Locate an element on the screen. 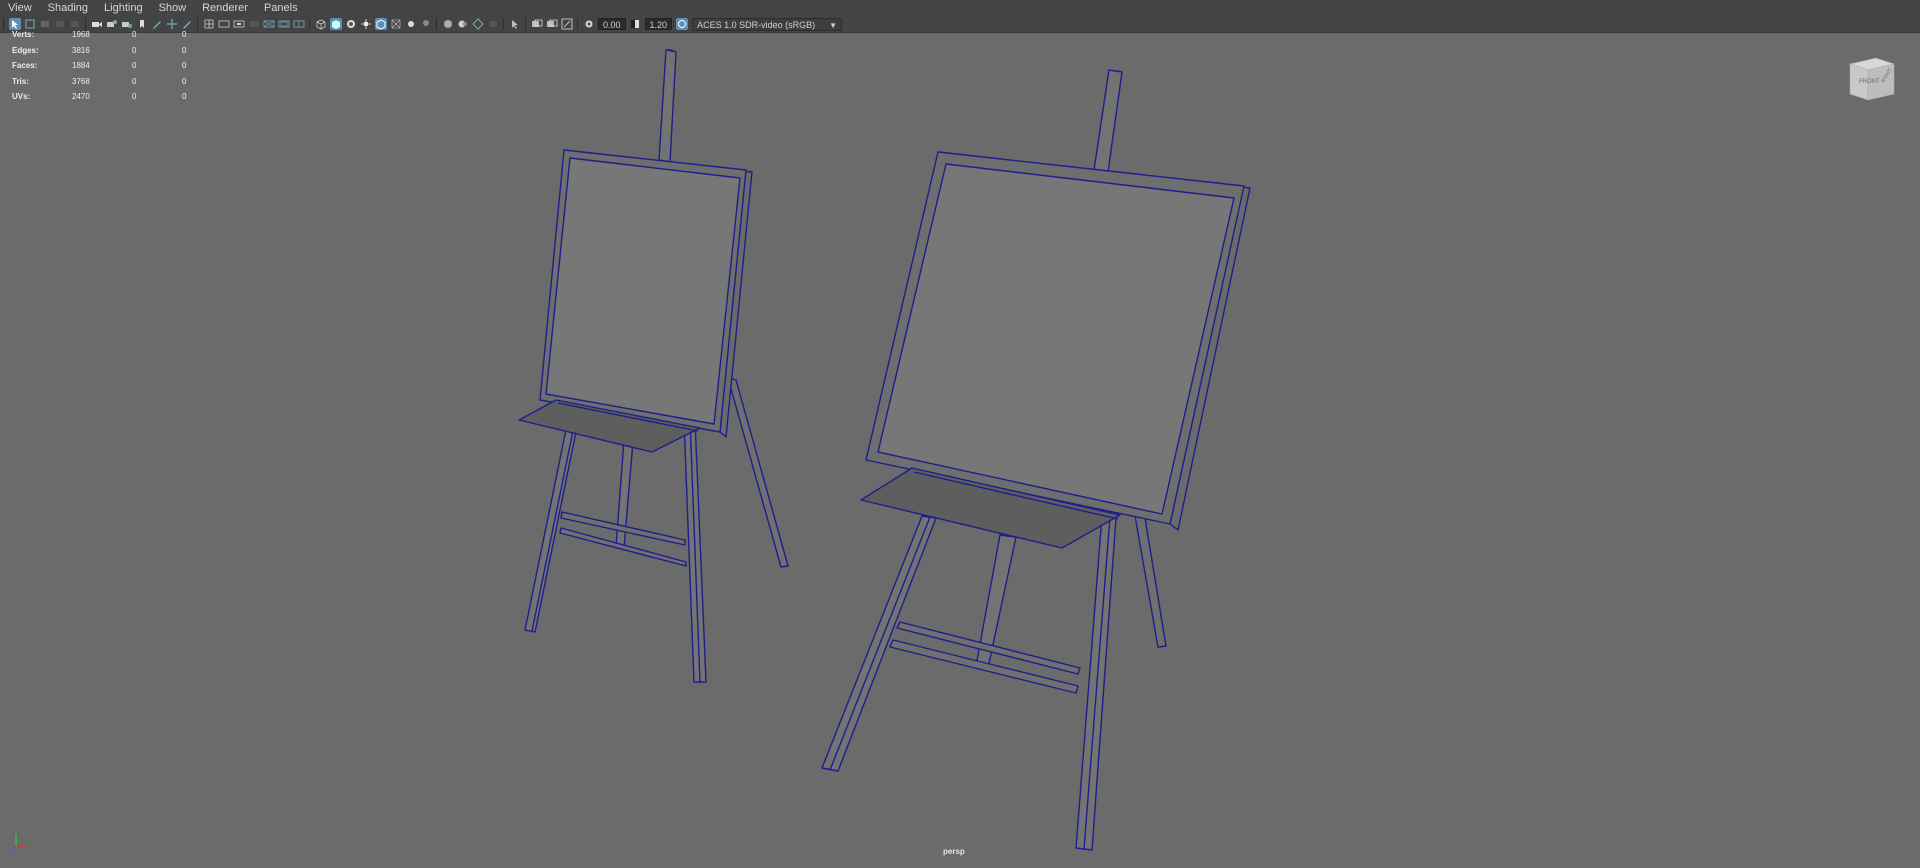  safe-title-icon is located at coordinates (299, 24).